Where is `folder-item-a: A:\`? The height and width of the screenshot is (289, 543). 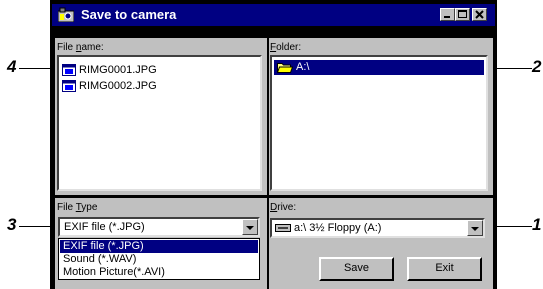
folder-item-a: A:\ is located at coordinates (379, 67).